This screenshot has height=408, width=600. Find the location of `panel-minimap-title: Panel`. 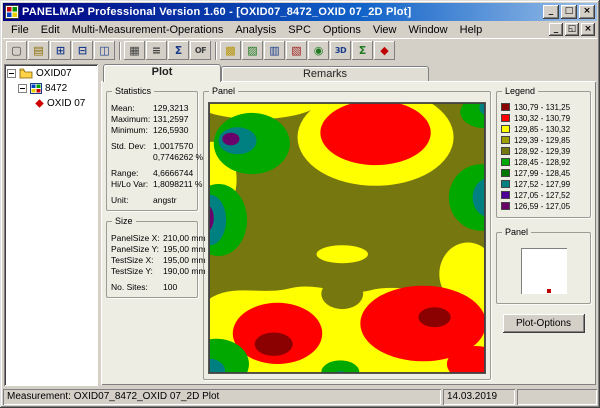

panel-minimap-title: Panel is located at coordinates (517, 232).